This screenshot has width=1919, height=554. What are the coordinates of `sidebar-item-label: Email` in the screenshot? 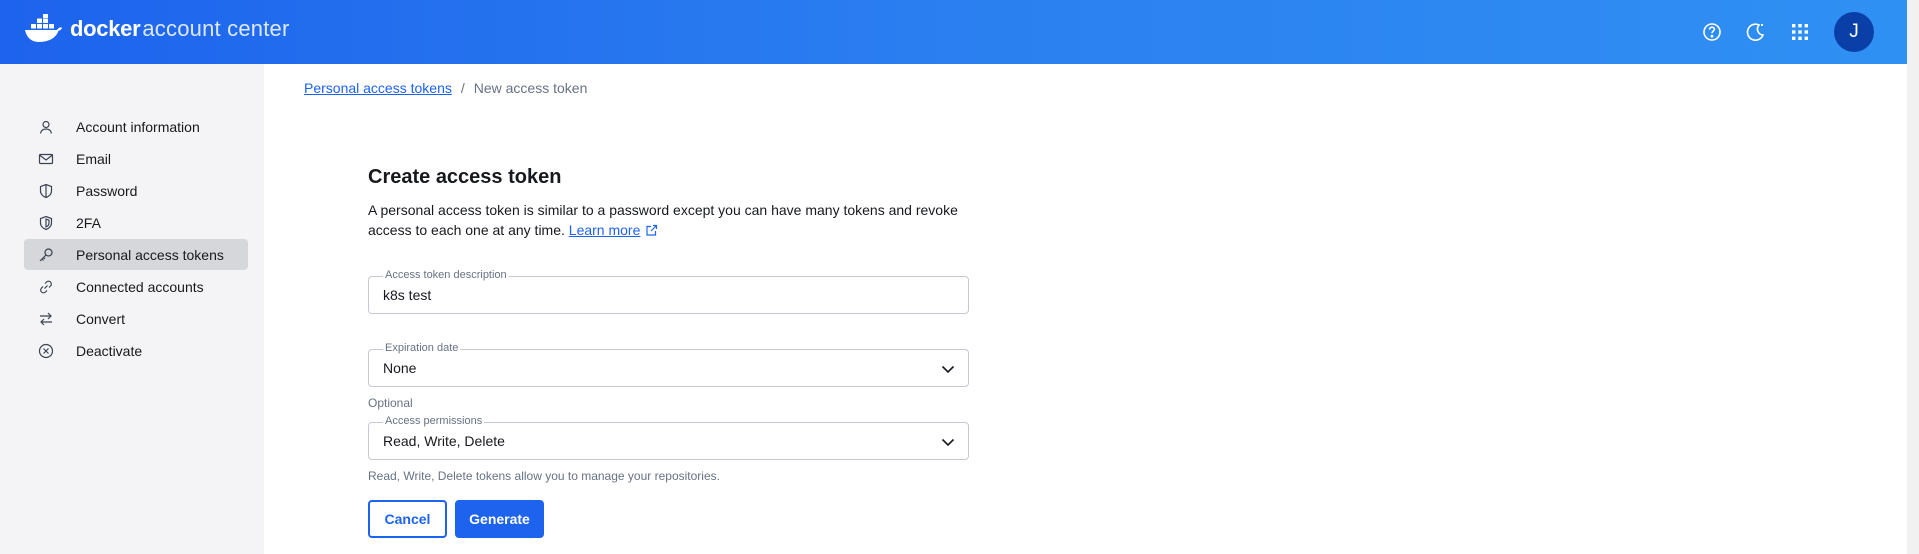 It's located at (94, 158).